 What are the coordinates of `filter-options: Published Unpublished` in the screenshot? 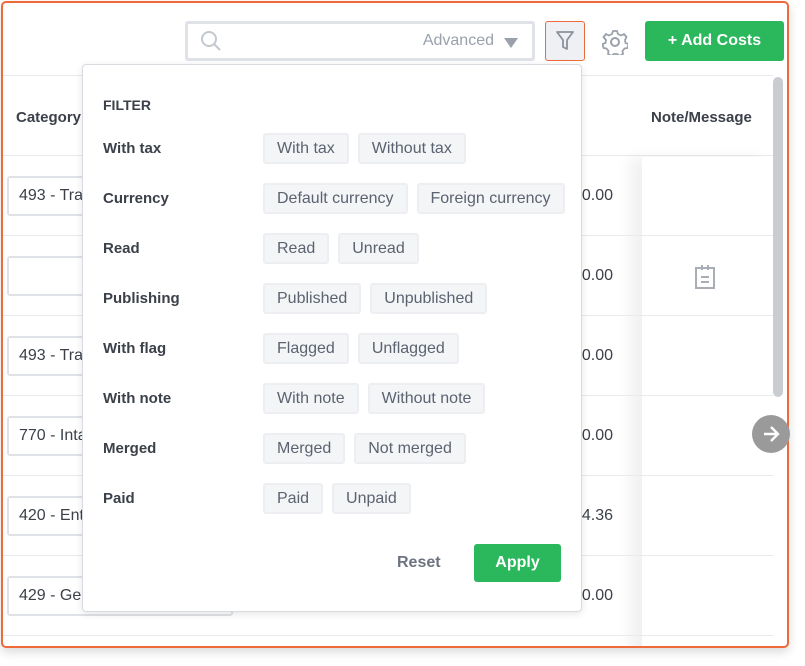 It's located at (375, 298).